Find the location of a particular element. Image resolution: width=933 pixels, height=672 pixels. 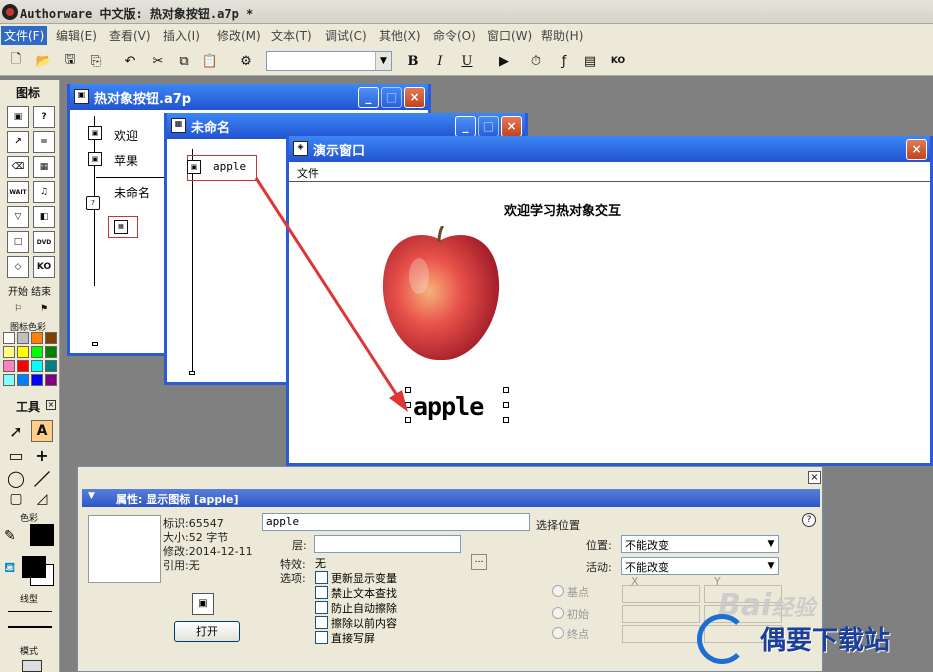

framework-icon: □ is located at coordinates (18, 242).